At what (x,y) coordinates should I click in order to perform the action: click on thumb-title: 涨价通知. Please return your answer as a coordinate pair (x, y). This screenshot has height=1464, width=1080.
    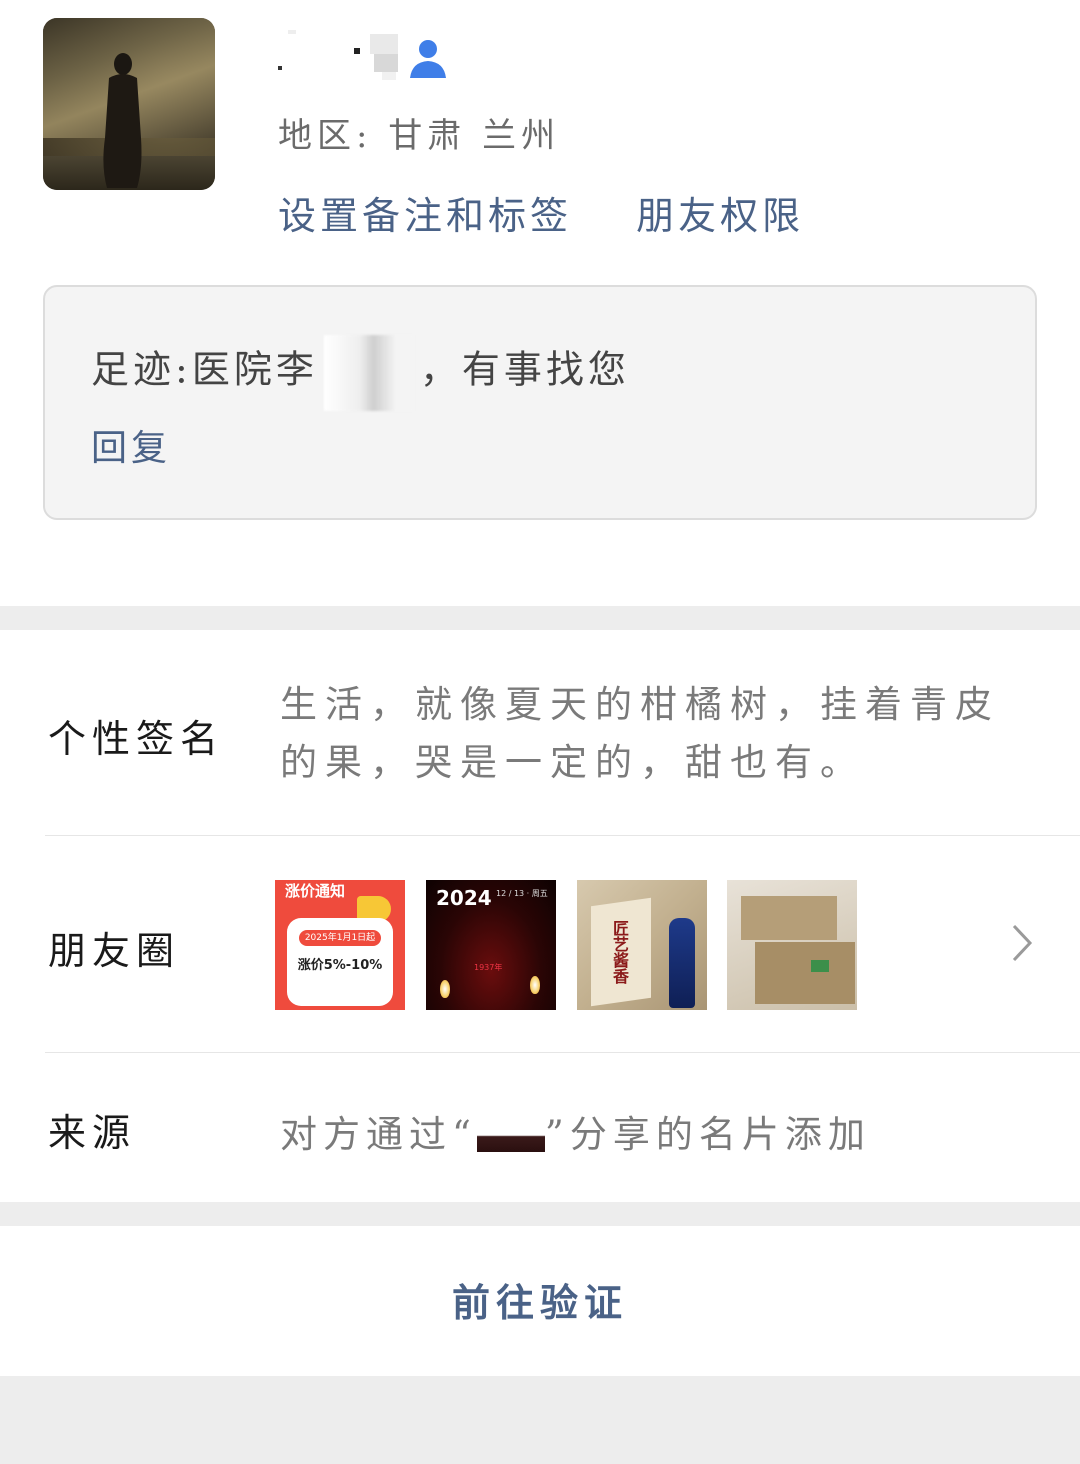
    Looking at the image, I should click on (315, 891).